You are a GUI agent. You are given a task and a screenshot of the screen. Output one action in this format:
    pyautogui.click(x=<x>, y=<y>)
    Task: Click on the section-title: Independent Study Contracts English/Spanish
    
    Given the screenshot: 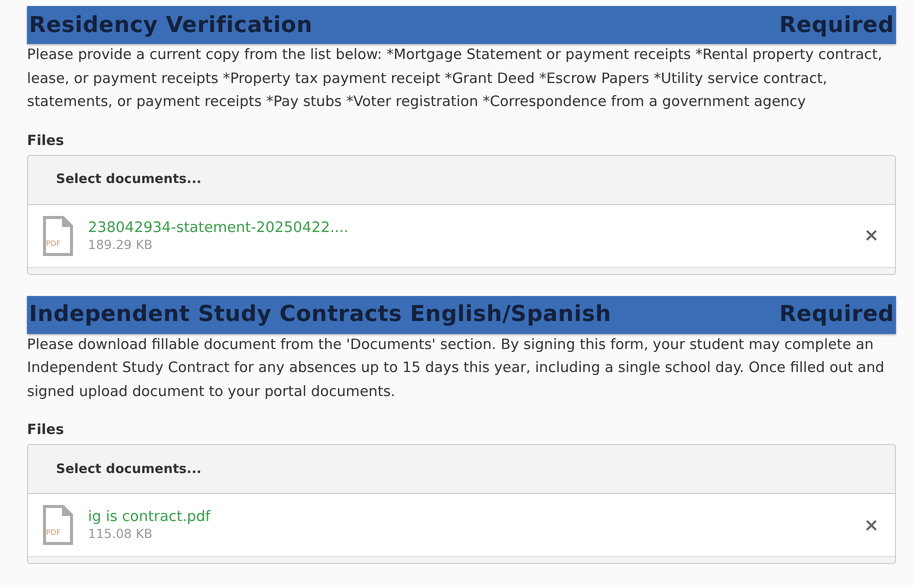 What is the action you would take?
    pyautogui.click(x=320, y=314)
    